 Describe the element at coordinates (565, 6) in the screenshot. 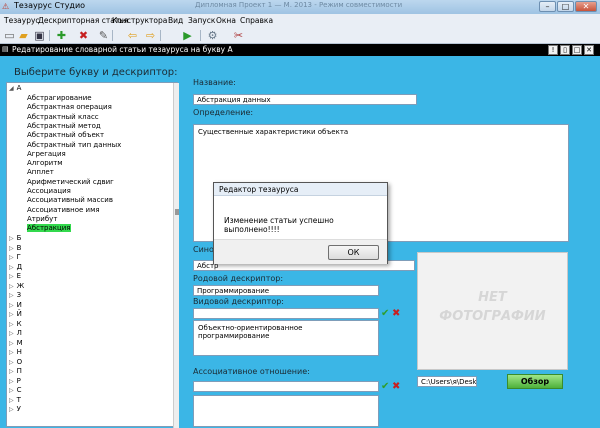

I see `window-maximize-button: □` at that location.